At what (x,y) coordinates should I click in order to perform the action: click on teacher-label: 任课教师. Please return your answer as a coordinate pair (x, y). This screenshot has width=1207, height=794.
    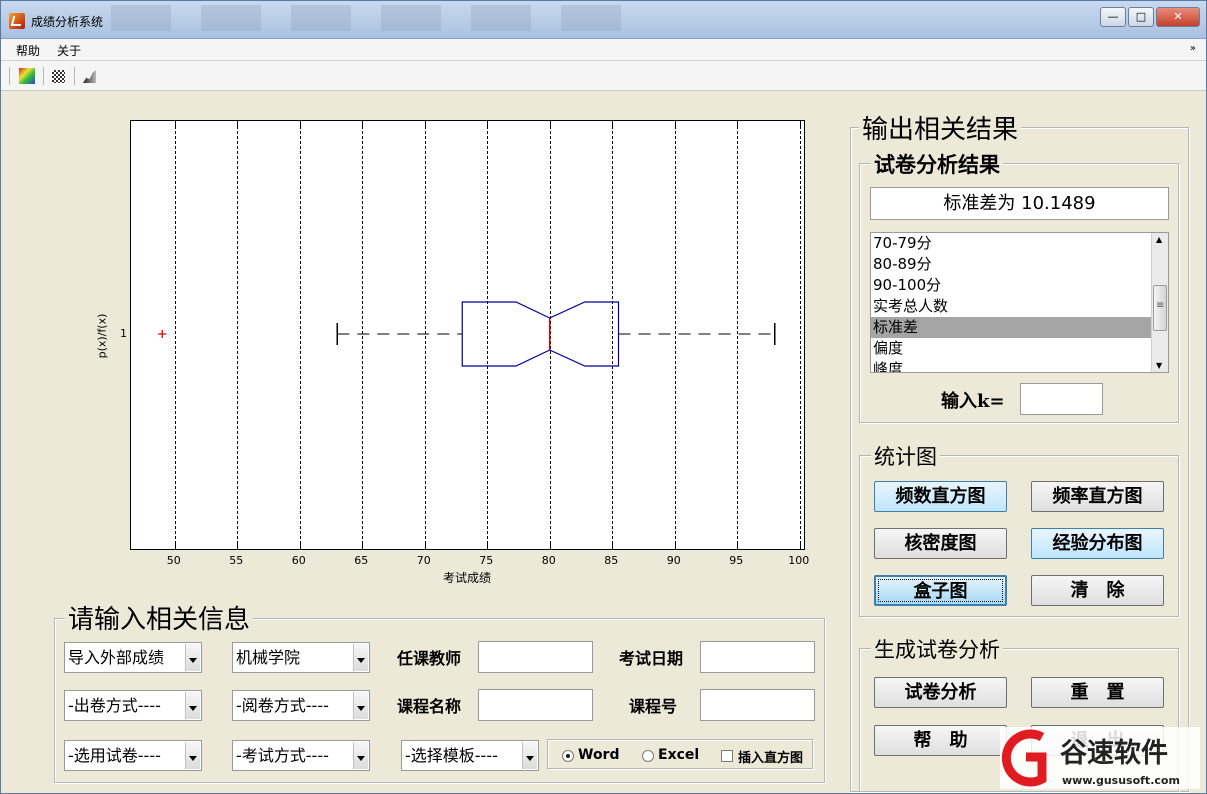
    Looking at the image, I should click on (429, 658).